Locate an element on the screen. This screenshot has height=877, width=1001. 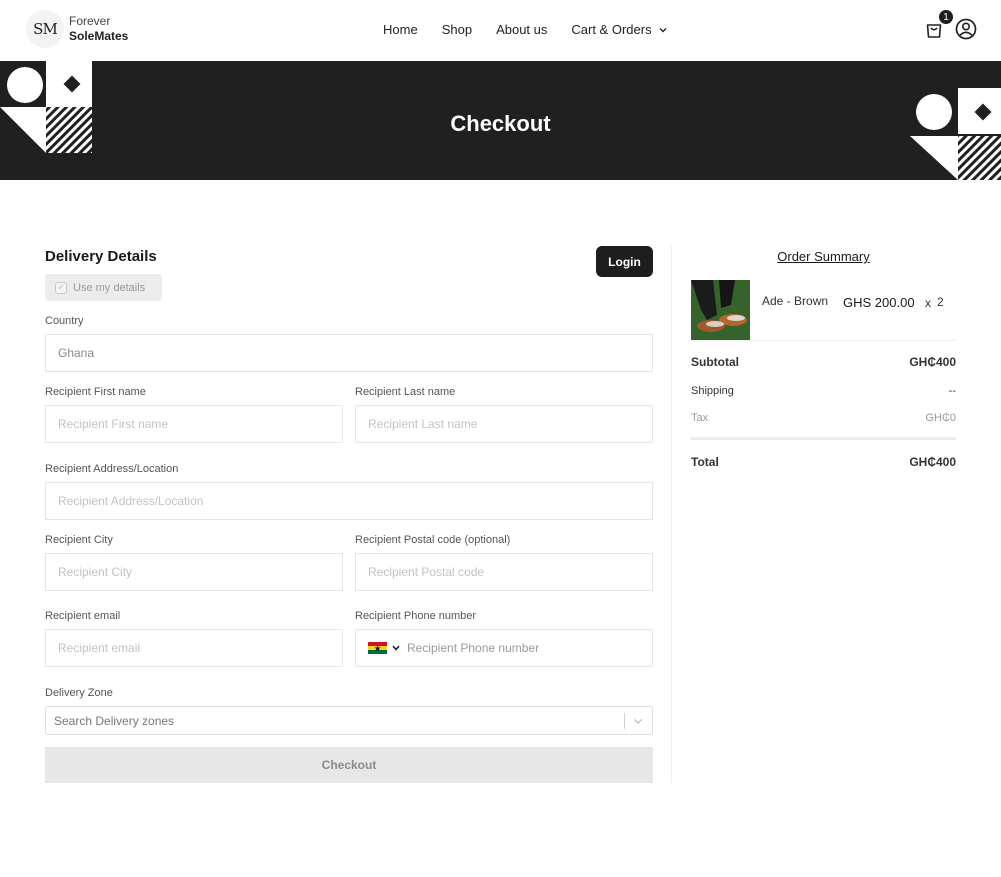
address-label: Recipient Address/Location is located at coordinates (112, 469).